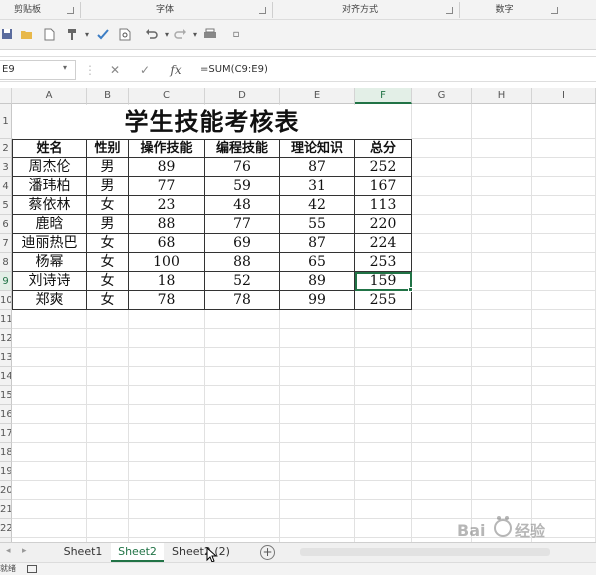 The width and height of the screenshot is (596, 575). What do you see at coordinates (6, 395) in the screenshot?
I see `row-header-15: 15` at bounding box center [6, 395].